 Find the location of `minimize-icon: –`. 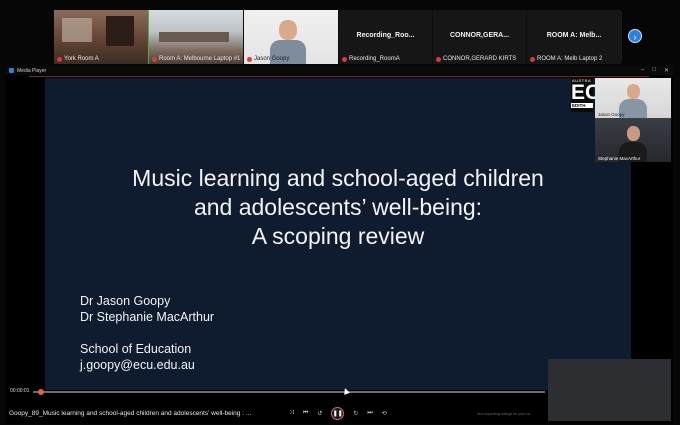

minimize-icon: – is located at coordinates (642, 70).